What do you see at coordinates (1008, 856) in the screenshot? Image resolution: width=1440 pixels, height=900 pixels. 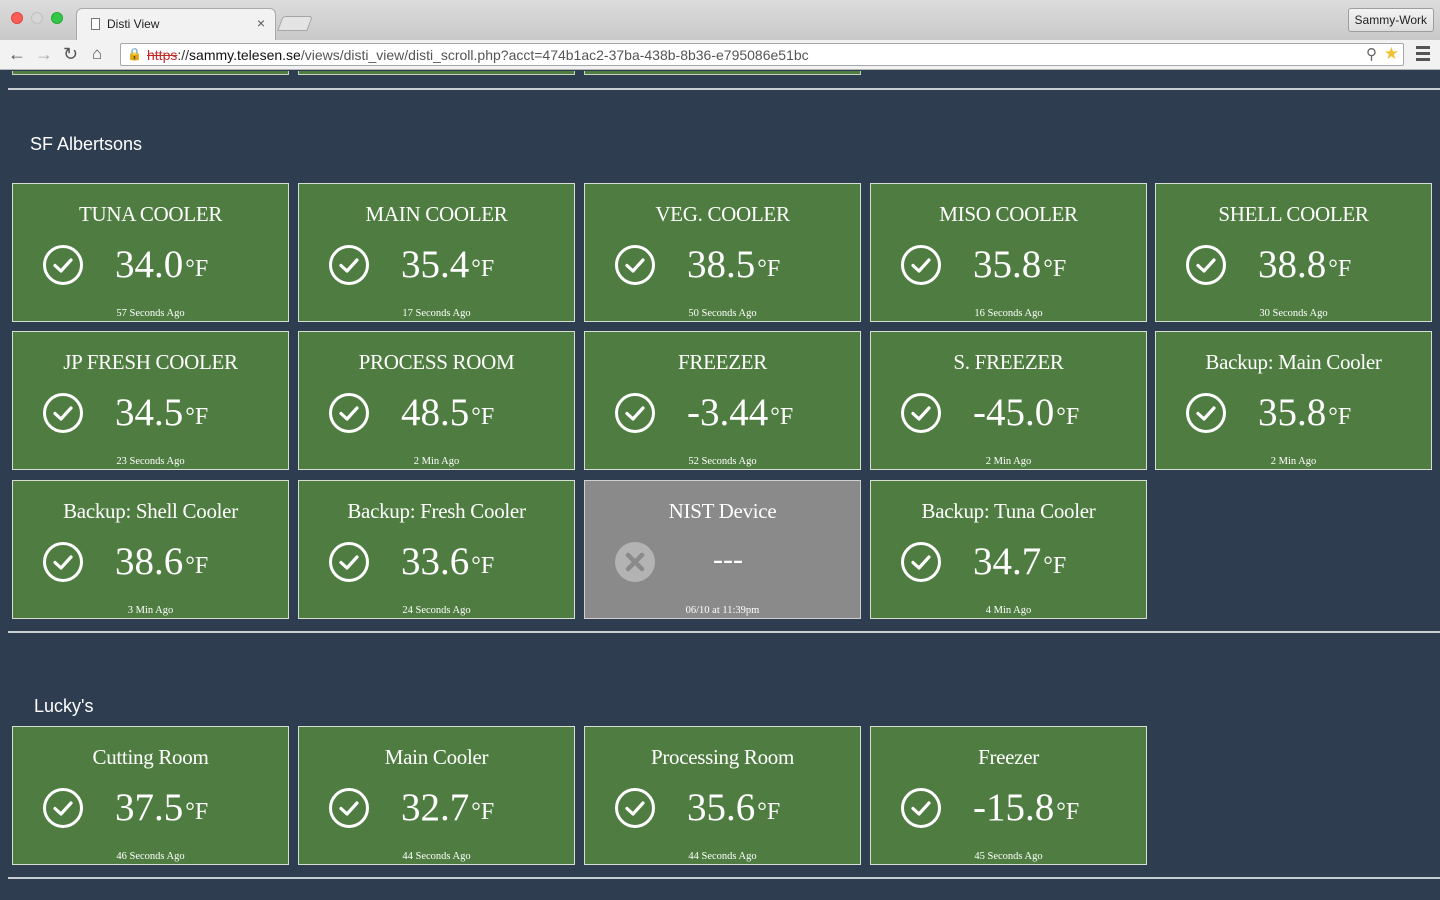 I see `last-updated: 45 Seconds Ago` at bounding box center [1008, 856].